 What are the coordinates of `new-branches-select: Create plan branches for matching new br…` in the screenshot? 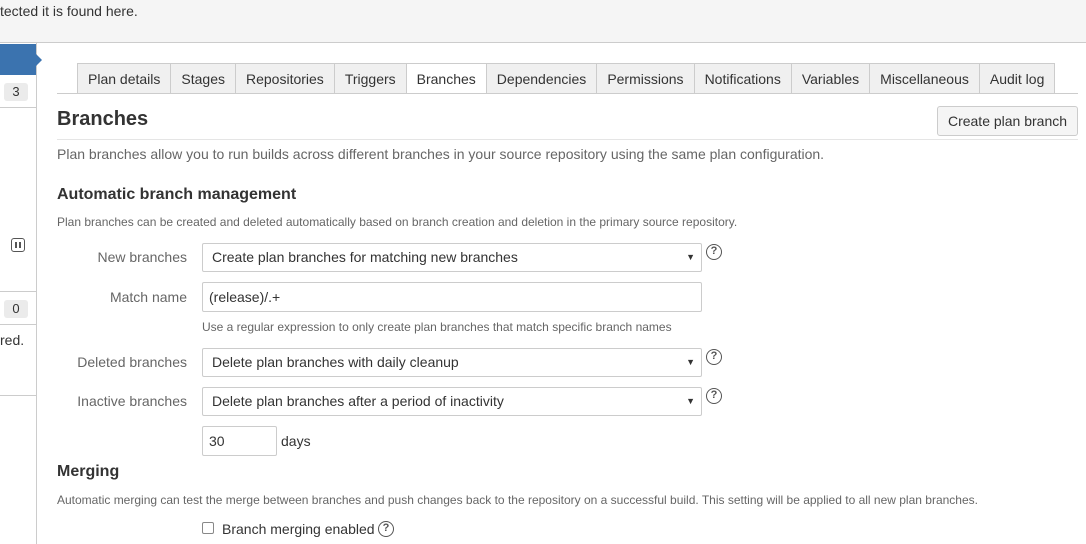 It's located at (452, 257).